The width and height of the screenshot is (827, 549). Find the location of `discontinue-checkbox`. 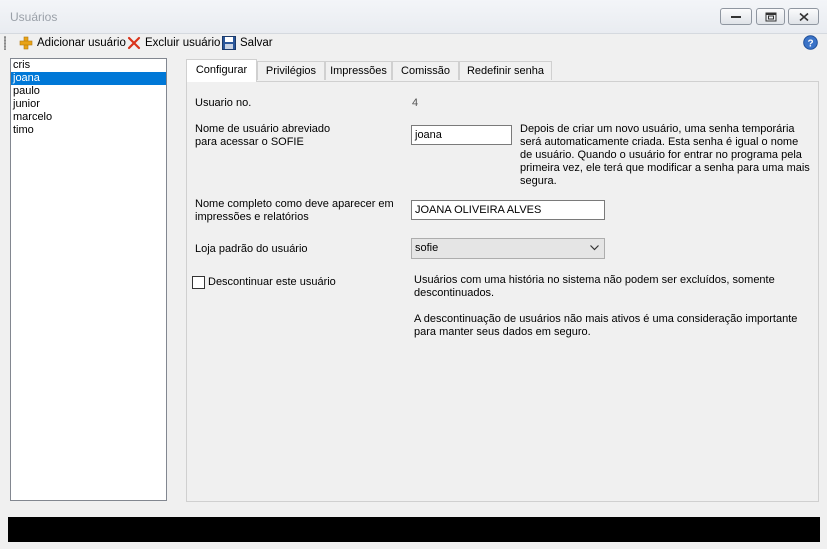

discontinue-checkbox is located at coordinates (198, 282).